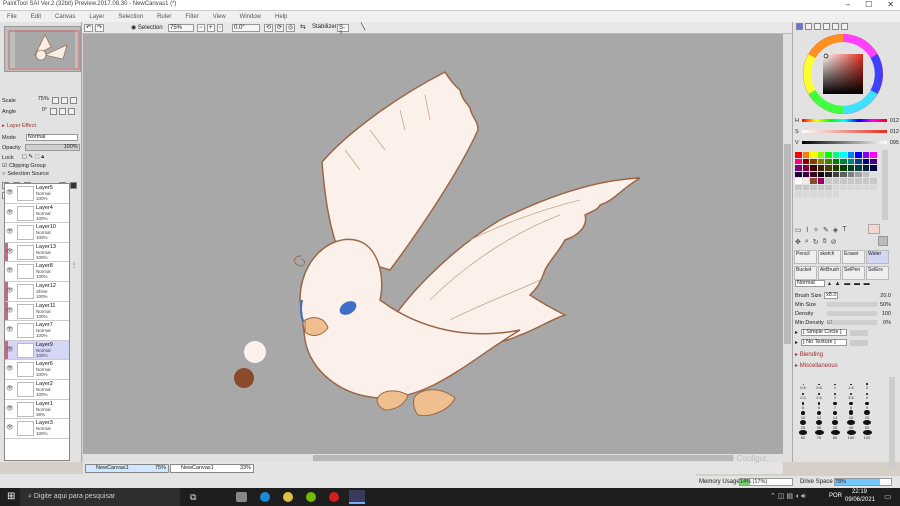  What do you see at coordinates (835, 425) in the screenshot?
I see `brush-size-cell: 35` at bounding box center [835, 425].